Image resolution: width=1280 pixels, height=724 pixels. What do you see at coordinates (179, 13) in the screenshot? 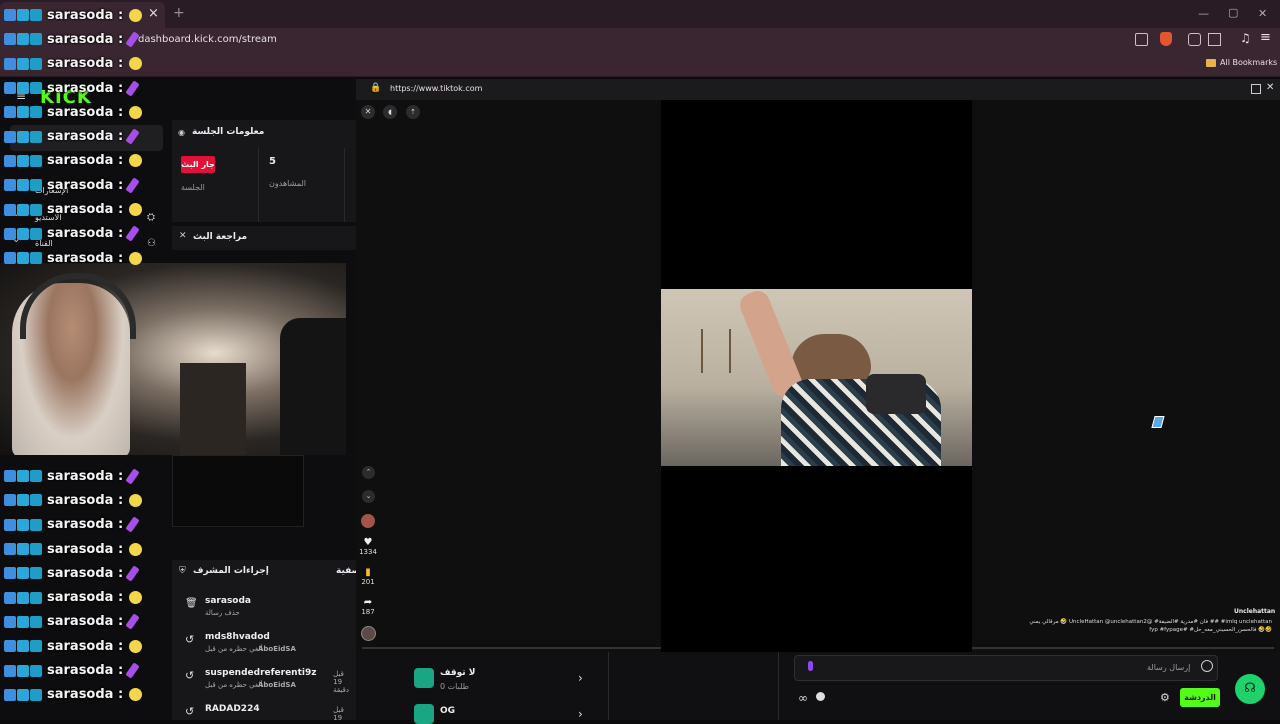
I see `new-tab-button: +` at bounding box center [179, 13].